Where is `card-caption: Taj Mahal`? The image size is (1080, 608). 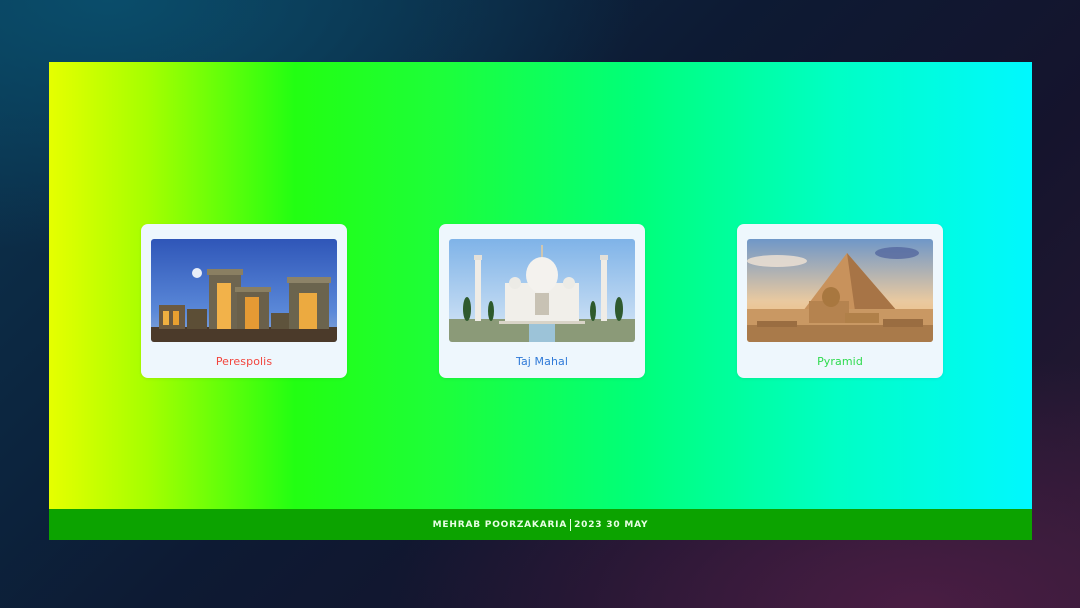 card-caption: Taj Mahal is located at coordinates (542, 361).